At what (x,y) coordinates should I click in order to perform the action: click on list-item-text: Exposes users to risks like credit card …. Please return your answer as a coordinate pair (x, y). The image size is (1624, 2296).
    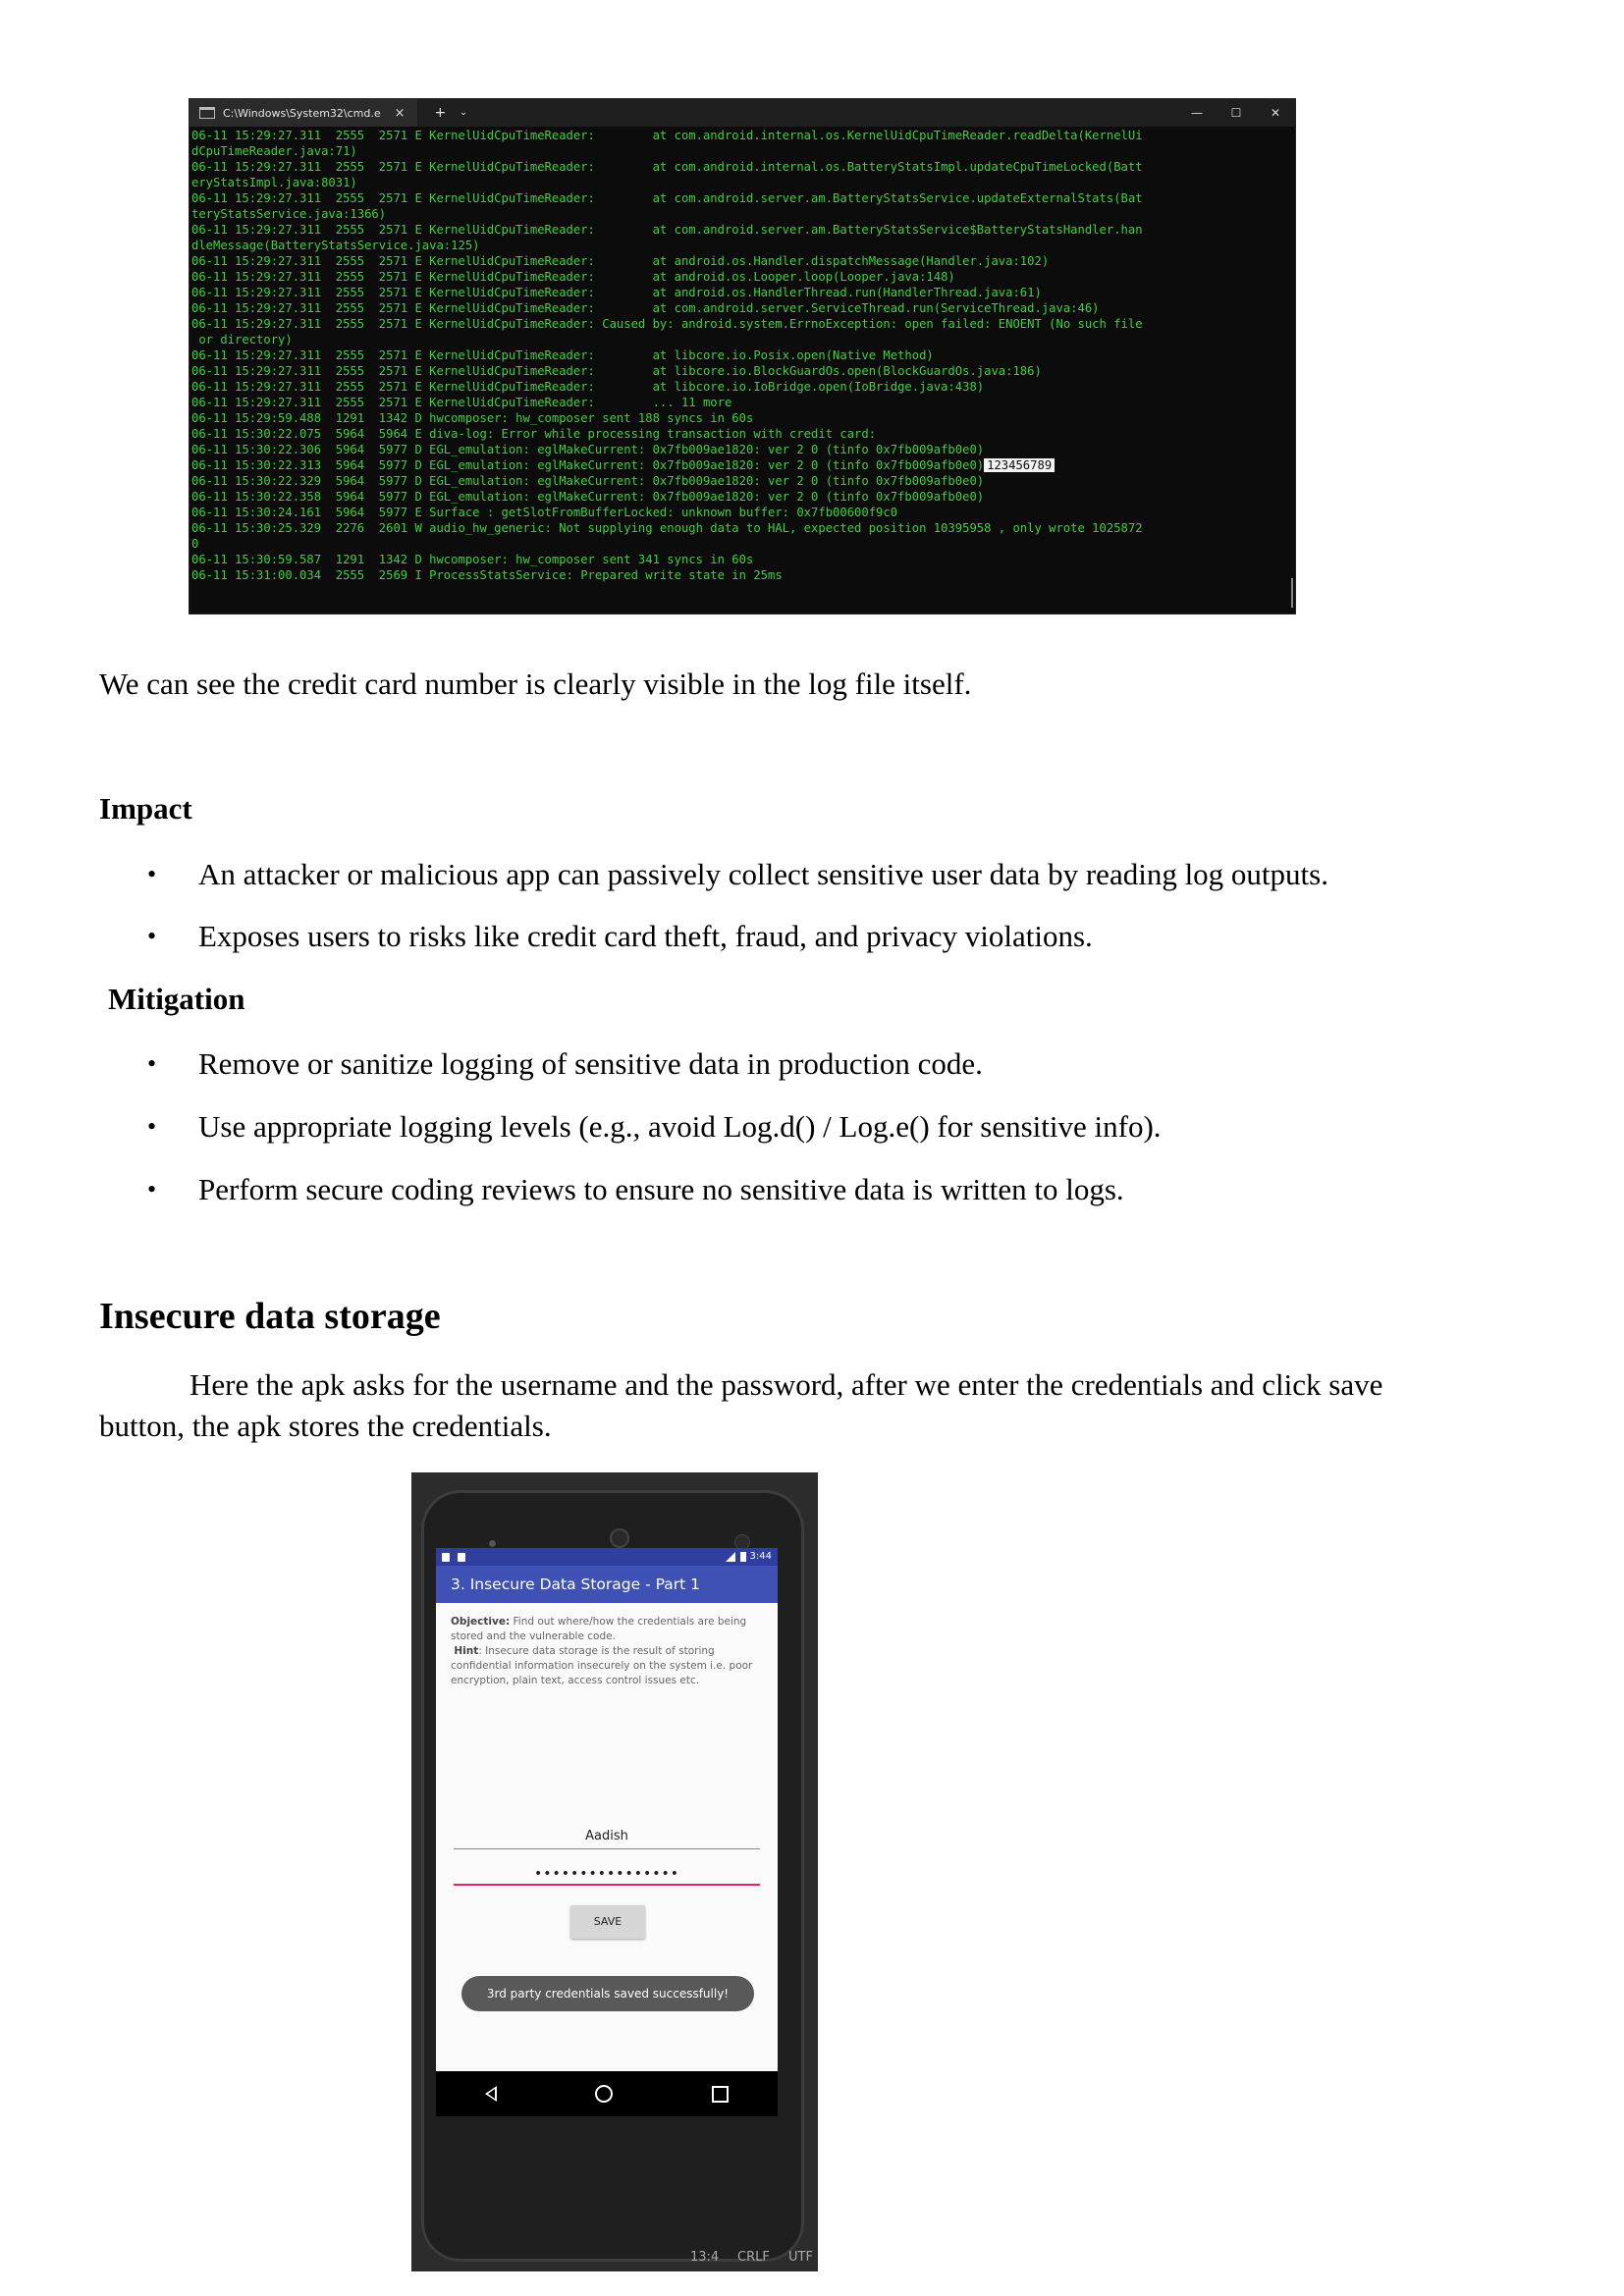
    Looking at the image, I should click on (645, 936).